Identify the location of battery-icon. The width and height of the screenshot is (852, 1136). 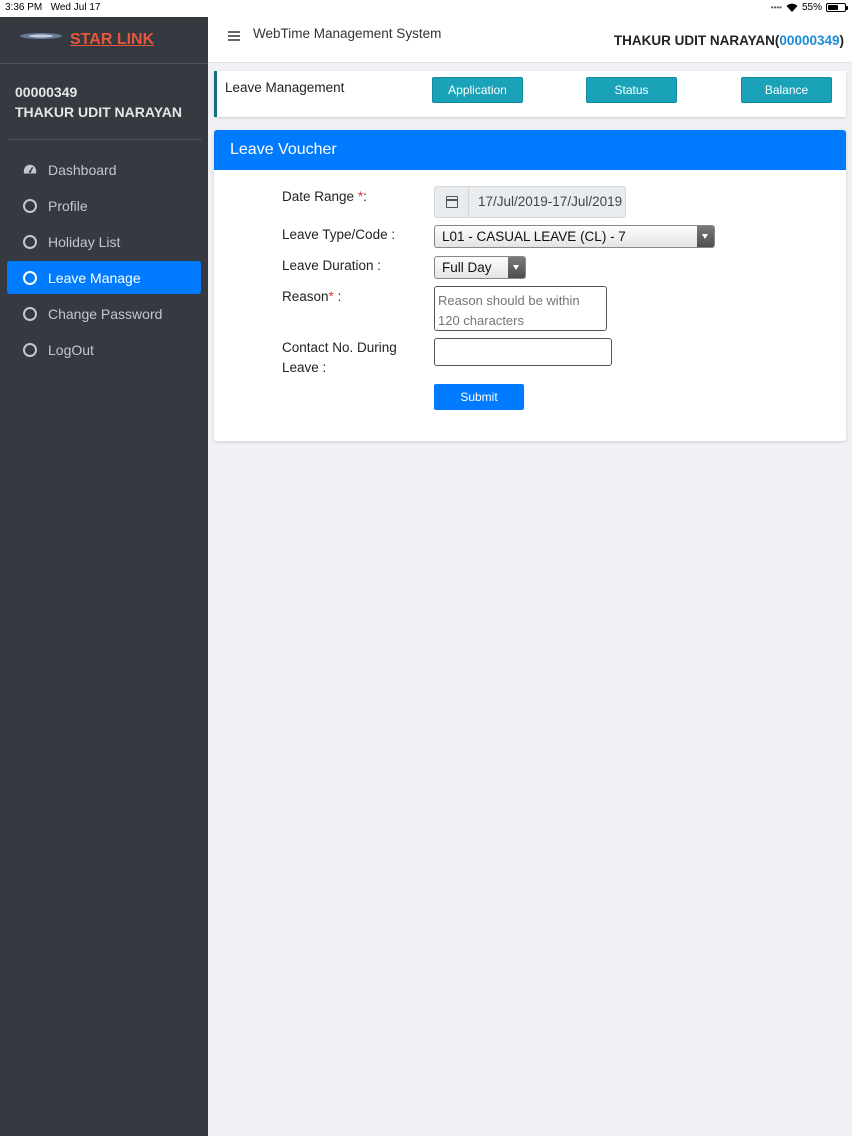
(837, 7).